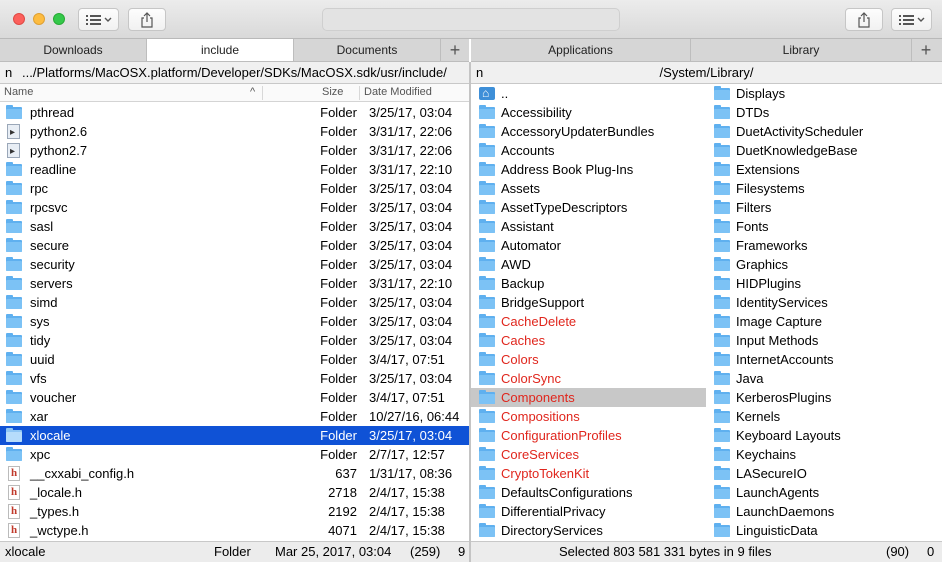 The width and height of the screenshot is (942, 562). Describe the element at coordinates (332, 92) in the screenshot. I see `column-size-header: Size` at that location.